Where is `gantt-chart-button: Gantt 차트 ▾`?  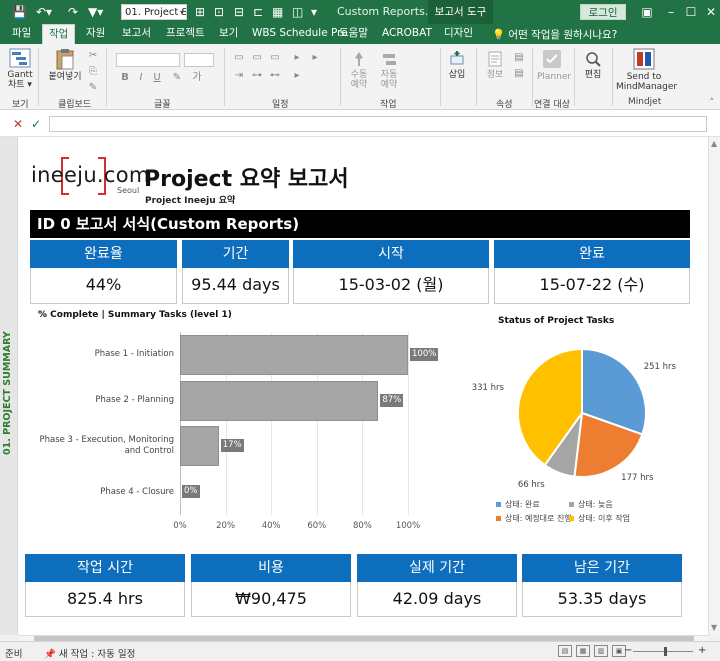 gantt-chart-button: Gantt 차트 ▾ is located at coordinates (20, 69).